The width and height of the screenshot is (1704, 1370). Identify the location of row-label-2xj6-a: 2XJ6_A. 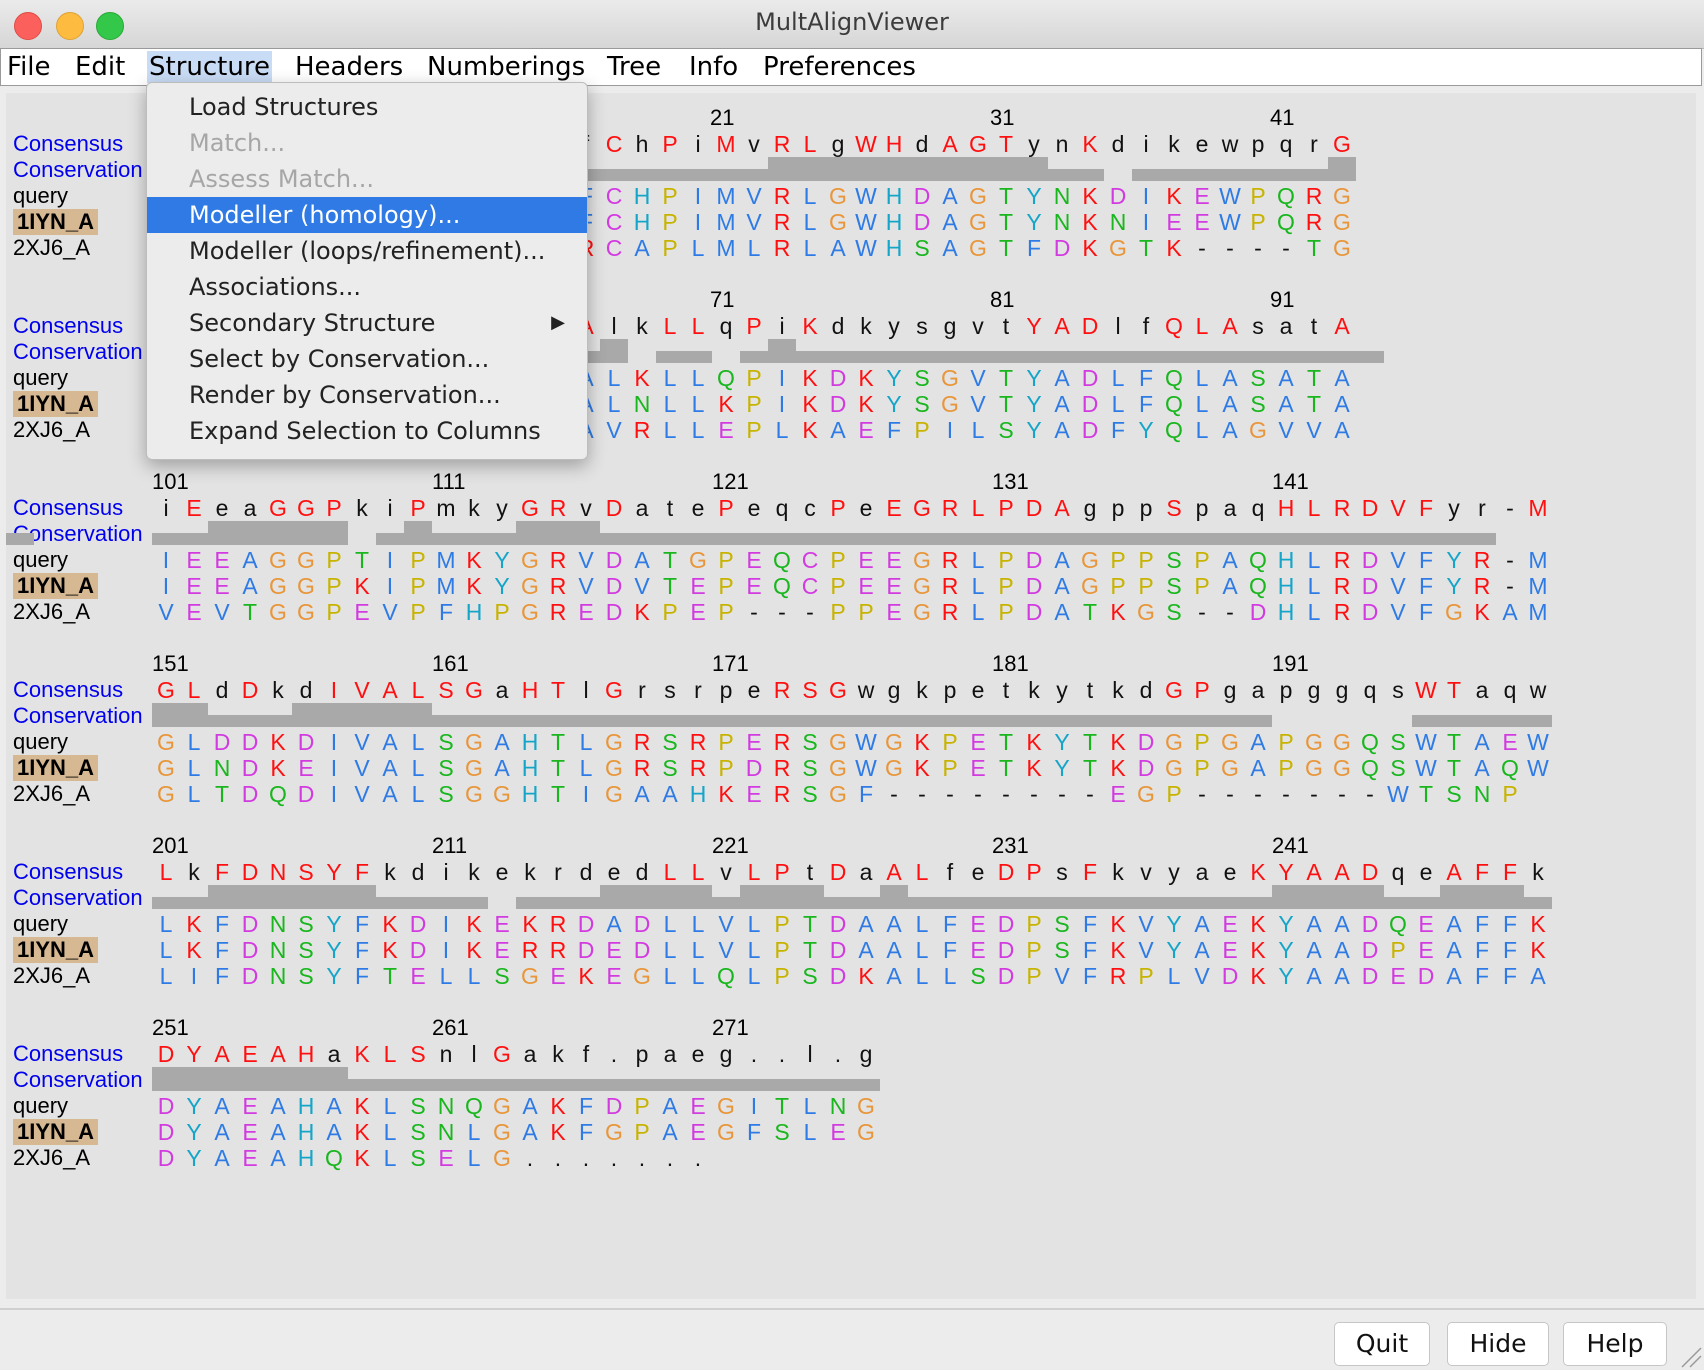
(51, 794).